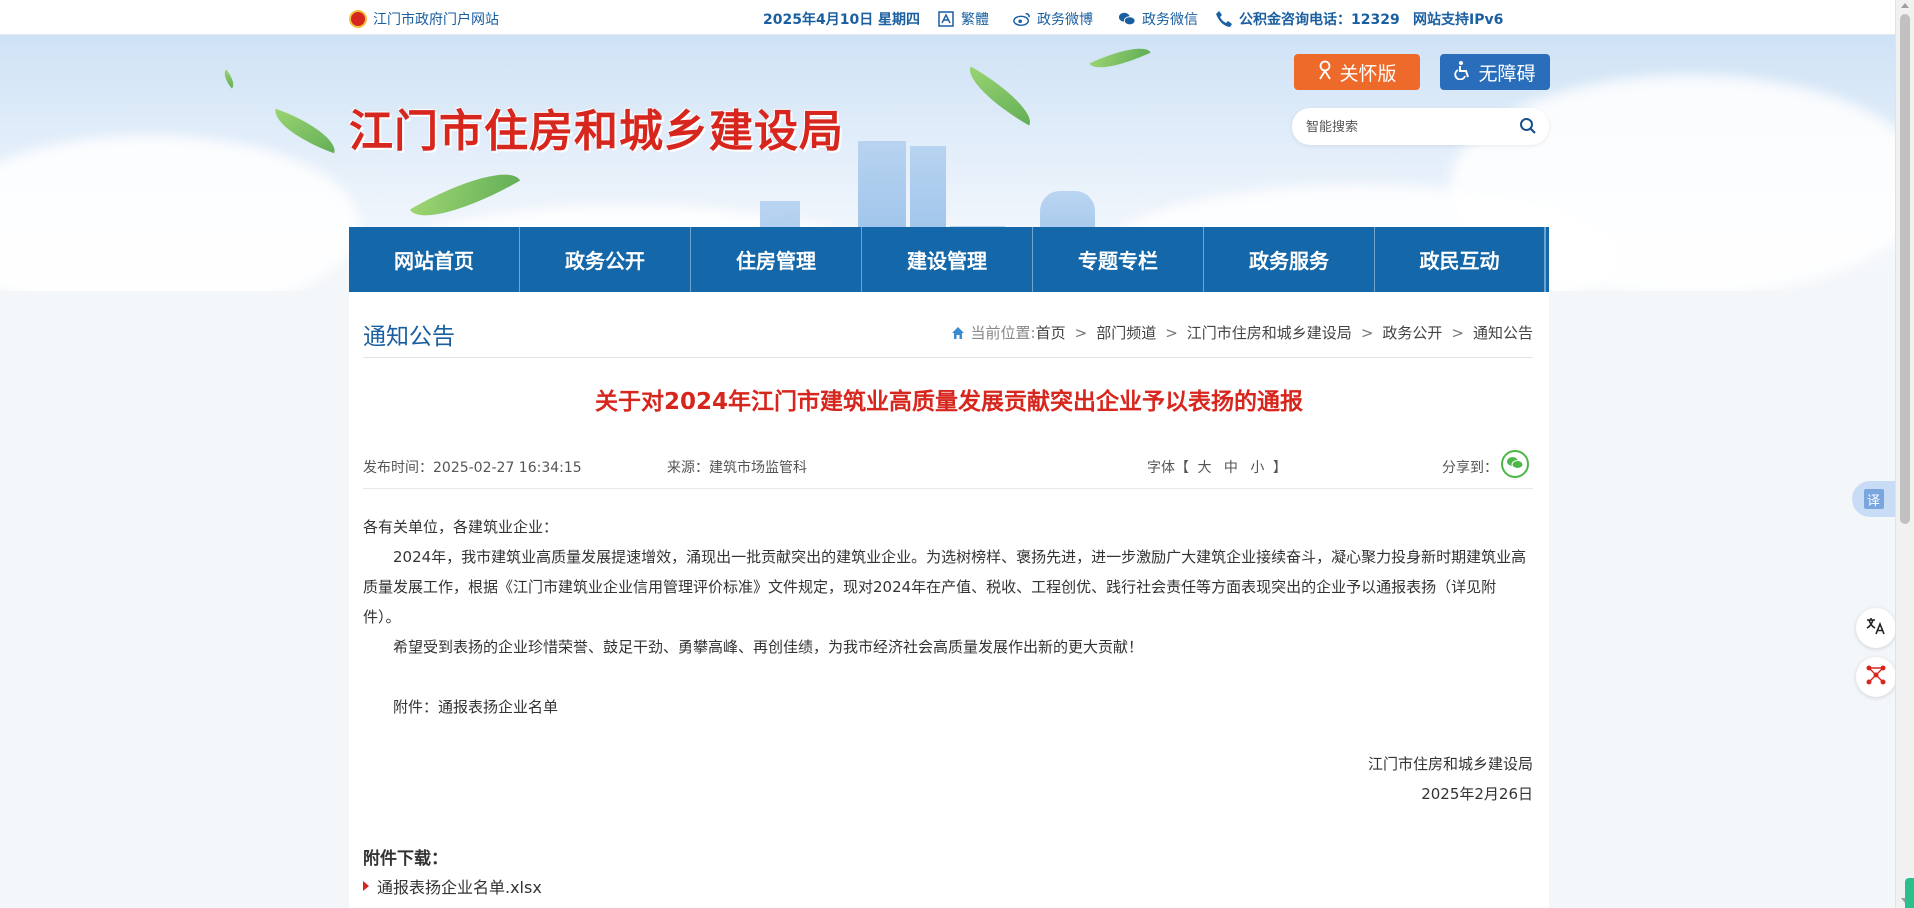 Image resolution: width=1914 pixels, height=908 pixels. Describe the element at coordinates (1507, 73) in the screenshot. I see `accessibility-label: 无障碍` at that location.